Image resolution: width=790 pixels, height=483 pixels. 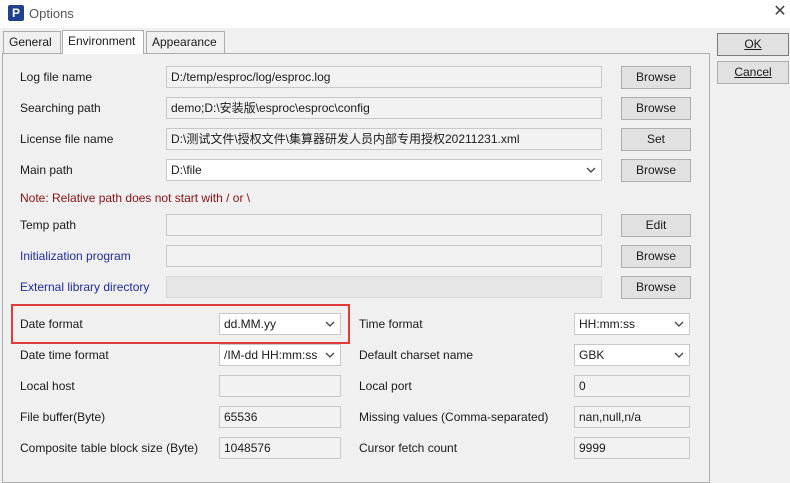 I want to click on title-bar, so click(x=395, y=14).